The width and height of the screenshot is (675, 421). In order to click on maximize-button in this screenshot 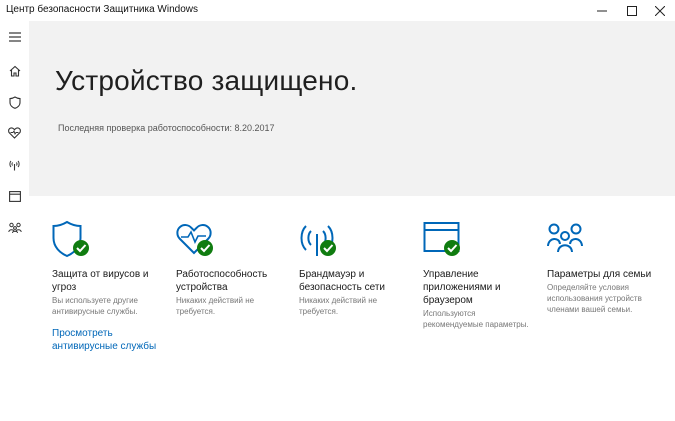, I will do `click(632, 10)`.